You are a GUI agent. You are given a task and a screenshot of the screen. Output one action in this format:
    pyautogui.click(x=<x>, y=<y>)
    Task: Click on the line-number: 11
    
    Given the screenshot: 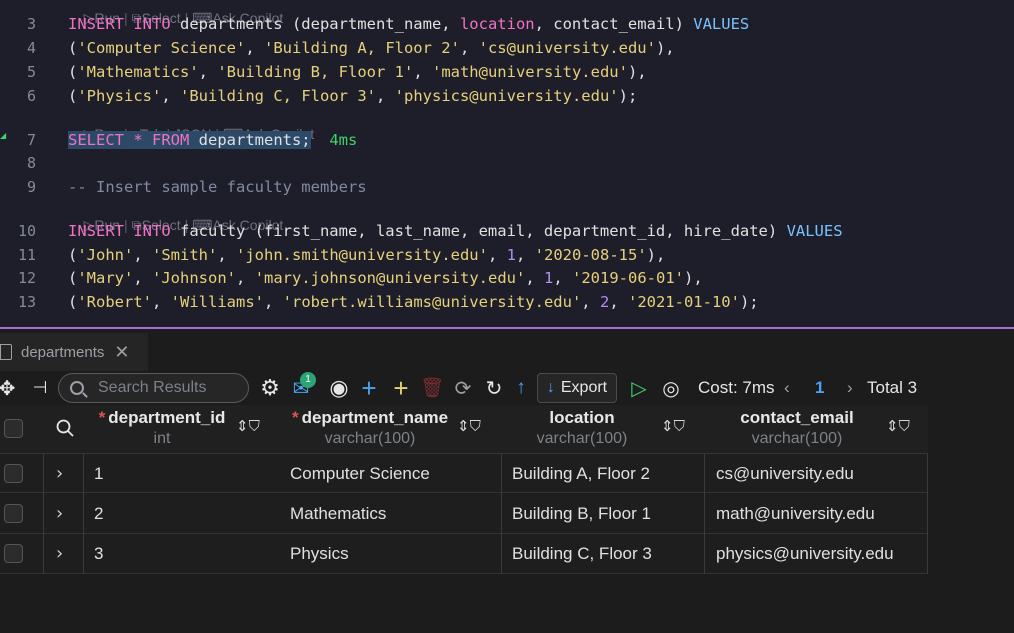 What is the action you would take?
    pyautogui.click(x=26, y=255)
    